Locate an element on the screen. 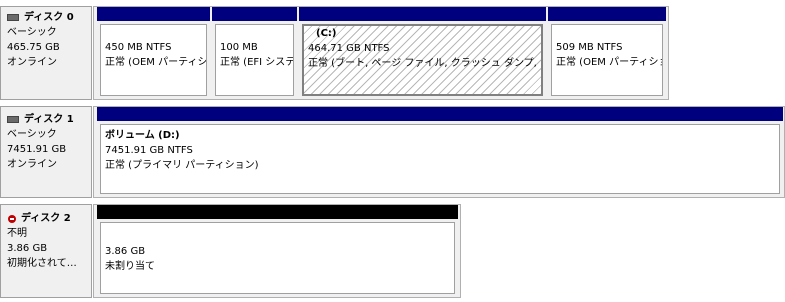 The width and height of the screenshot is (785, 302). disk-name: ディスク 1 is located at coordinates (49, 119).